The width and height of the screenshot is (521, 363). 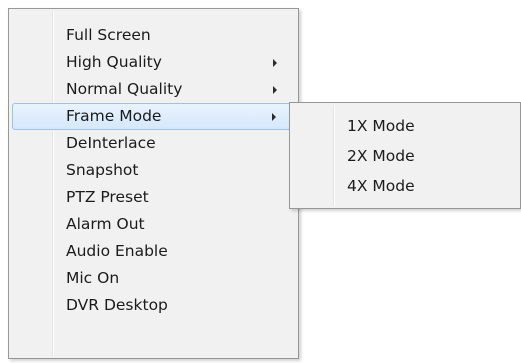 What do you see at coordinates (153, 278) in the screenshot?
I see `menu-item-mic-on: Mic On` at bounding box center [153, 278].